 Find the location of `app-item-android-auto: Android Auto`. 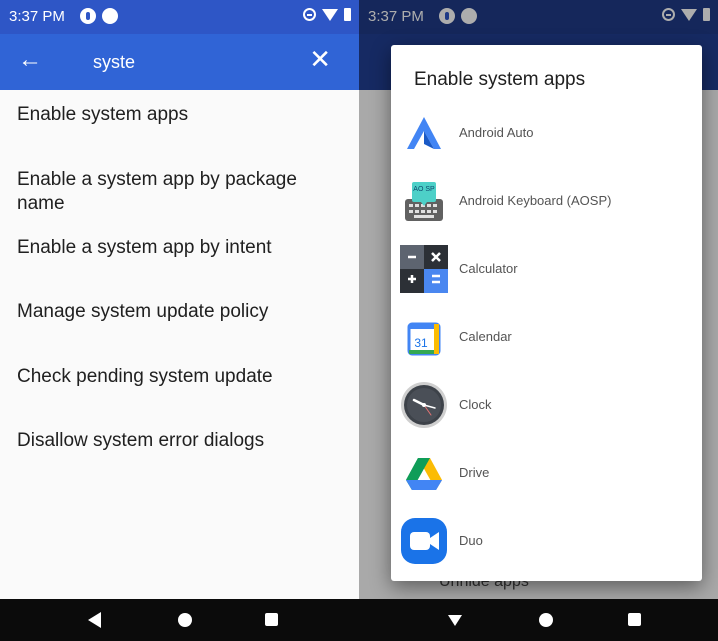

app-item-android-auto: Android Auto is located at coordinates (546, 133).